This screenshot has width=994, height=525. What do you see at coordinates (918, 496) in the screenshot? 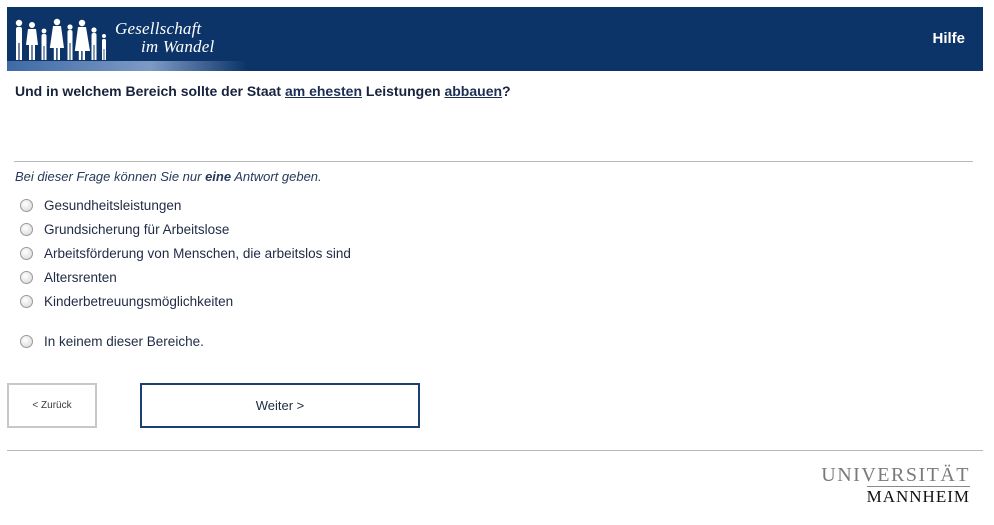
I see `university-logo-line-2: MANNHEIM` at bounding box center [918, 496].